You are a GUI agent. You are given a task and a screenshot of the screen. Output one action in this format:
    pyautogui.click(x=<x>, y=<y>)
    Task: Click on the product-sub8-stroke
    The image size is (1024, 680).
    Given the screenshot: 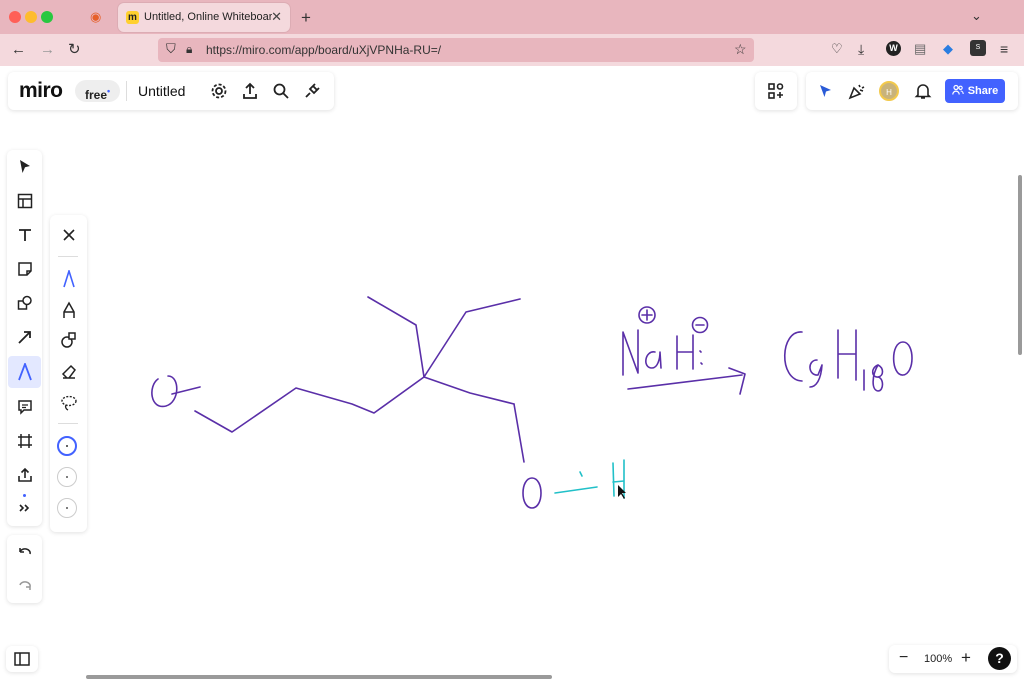 What is the action you would take?
    pyautogui.click(x=877, y=378)
    